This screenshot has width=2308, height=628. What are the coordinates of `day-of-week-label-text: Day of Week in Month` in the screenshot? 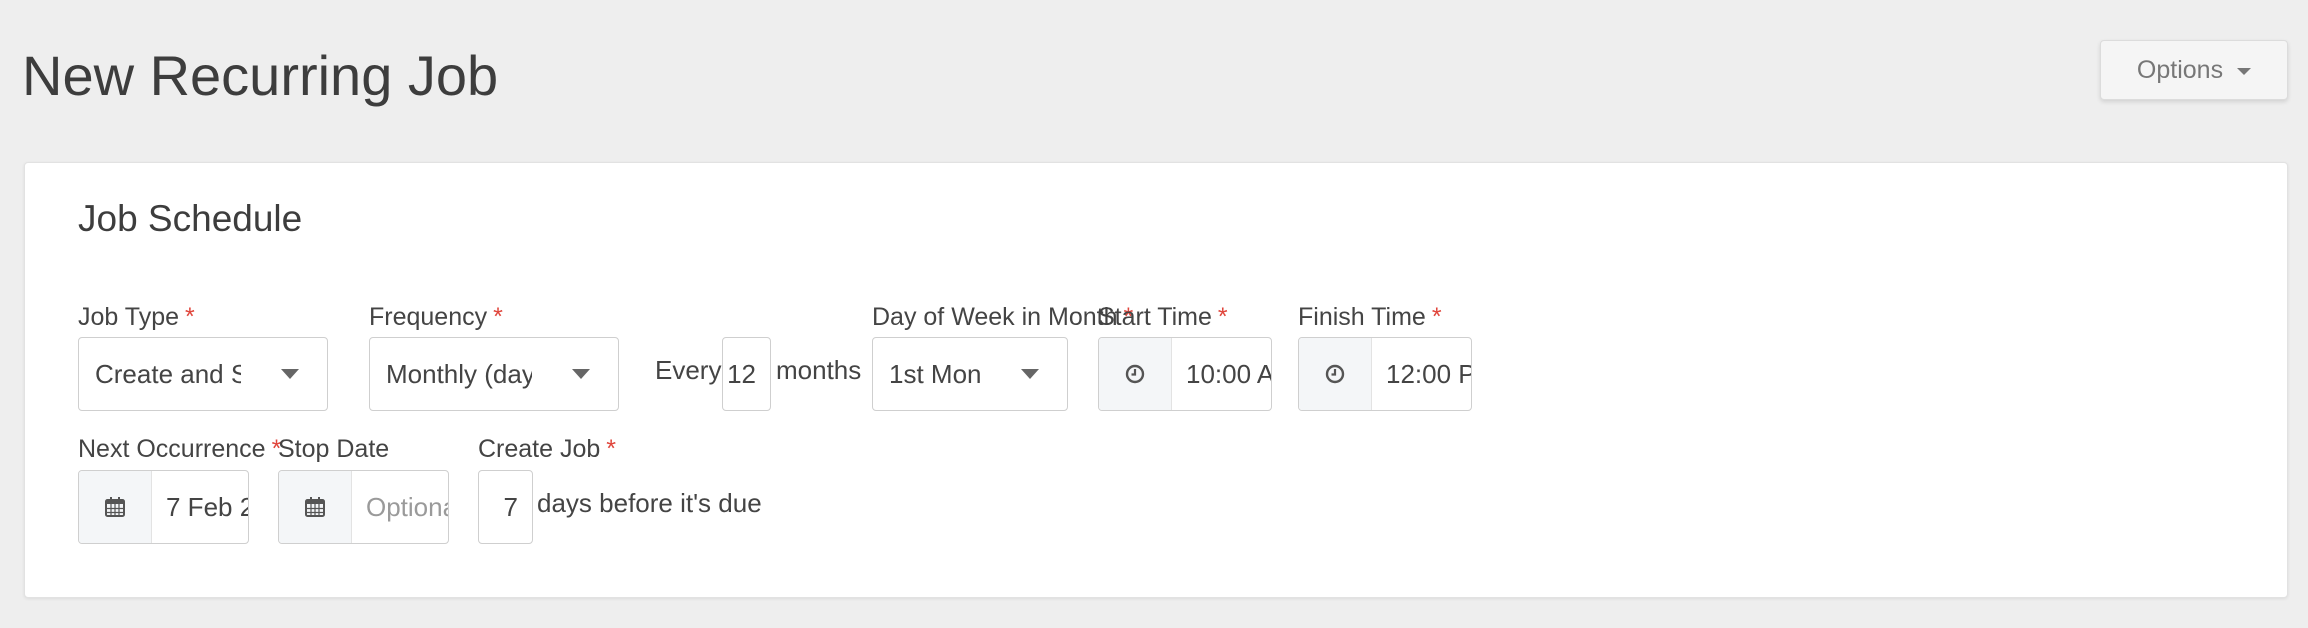 It's located at (995, 317).